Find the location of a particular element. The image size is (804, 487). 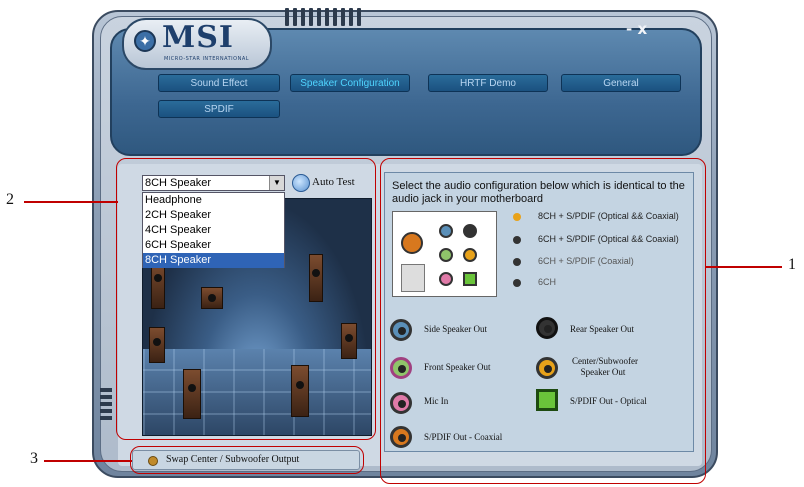

tab-speaker-configuration: Speaker Configuration is located at coordinates (350, 83).